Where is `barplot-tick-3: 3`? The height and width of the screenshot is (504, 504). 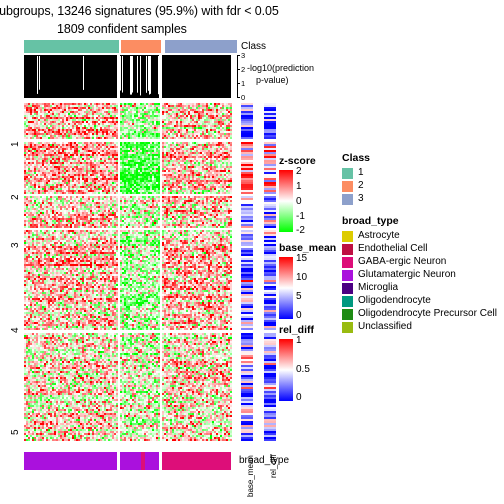
barplot-tick-3: 3 is located at coordinates (243, 55).